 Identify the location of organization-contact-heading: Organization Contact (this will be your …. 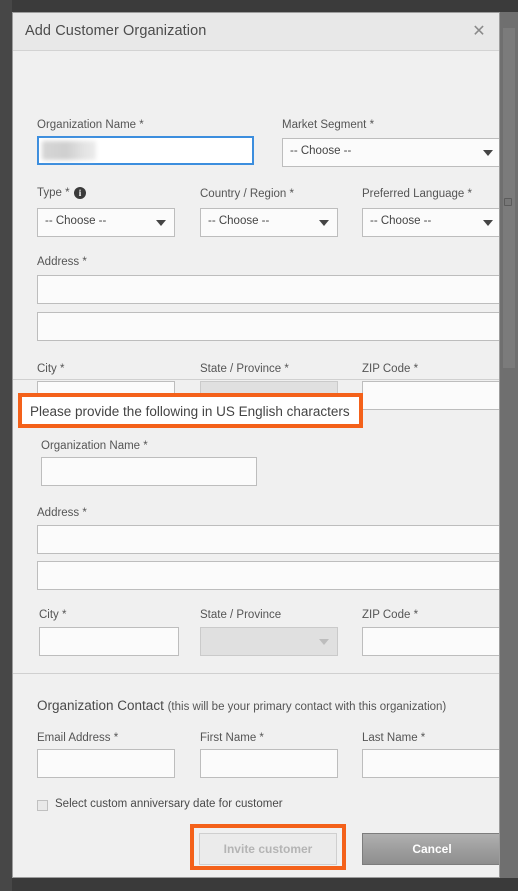
(241, 705).